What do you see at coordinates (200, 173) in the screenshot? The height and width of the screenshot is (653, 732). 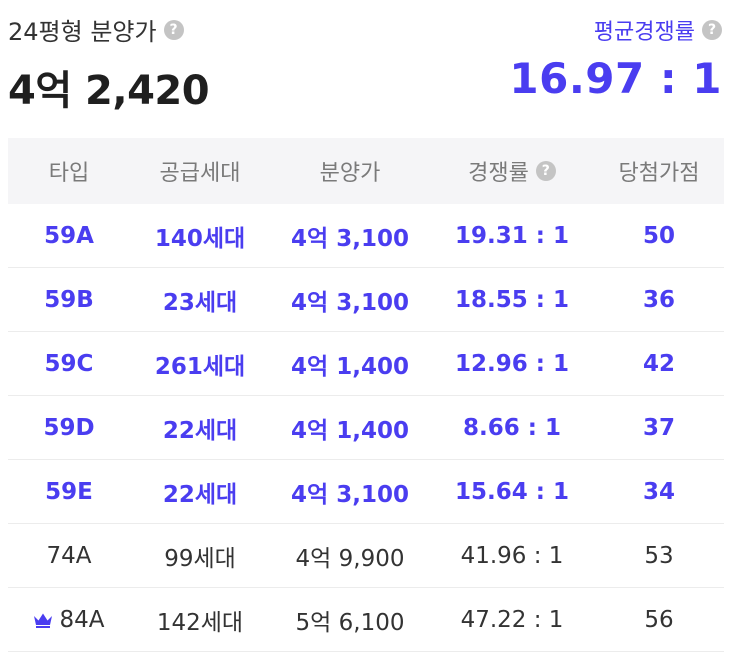 I see `column-header-supply: 공급세대` at bounding box center [200, 173].